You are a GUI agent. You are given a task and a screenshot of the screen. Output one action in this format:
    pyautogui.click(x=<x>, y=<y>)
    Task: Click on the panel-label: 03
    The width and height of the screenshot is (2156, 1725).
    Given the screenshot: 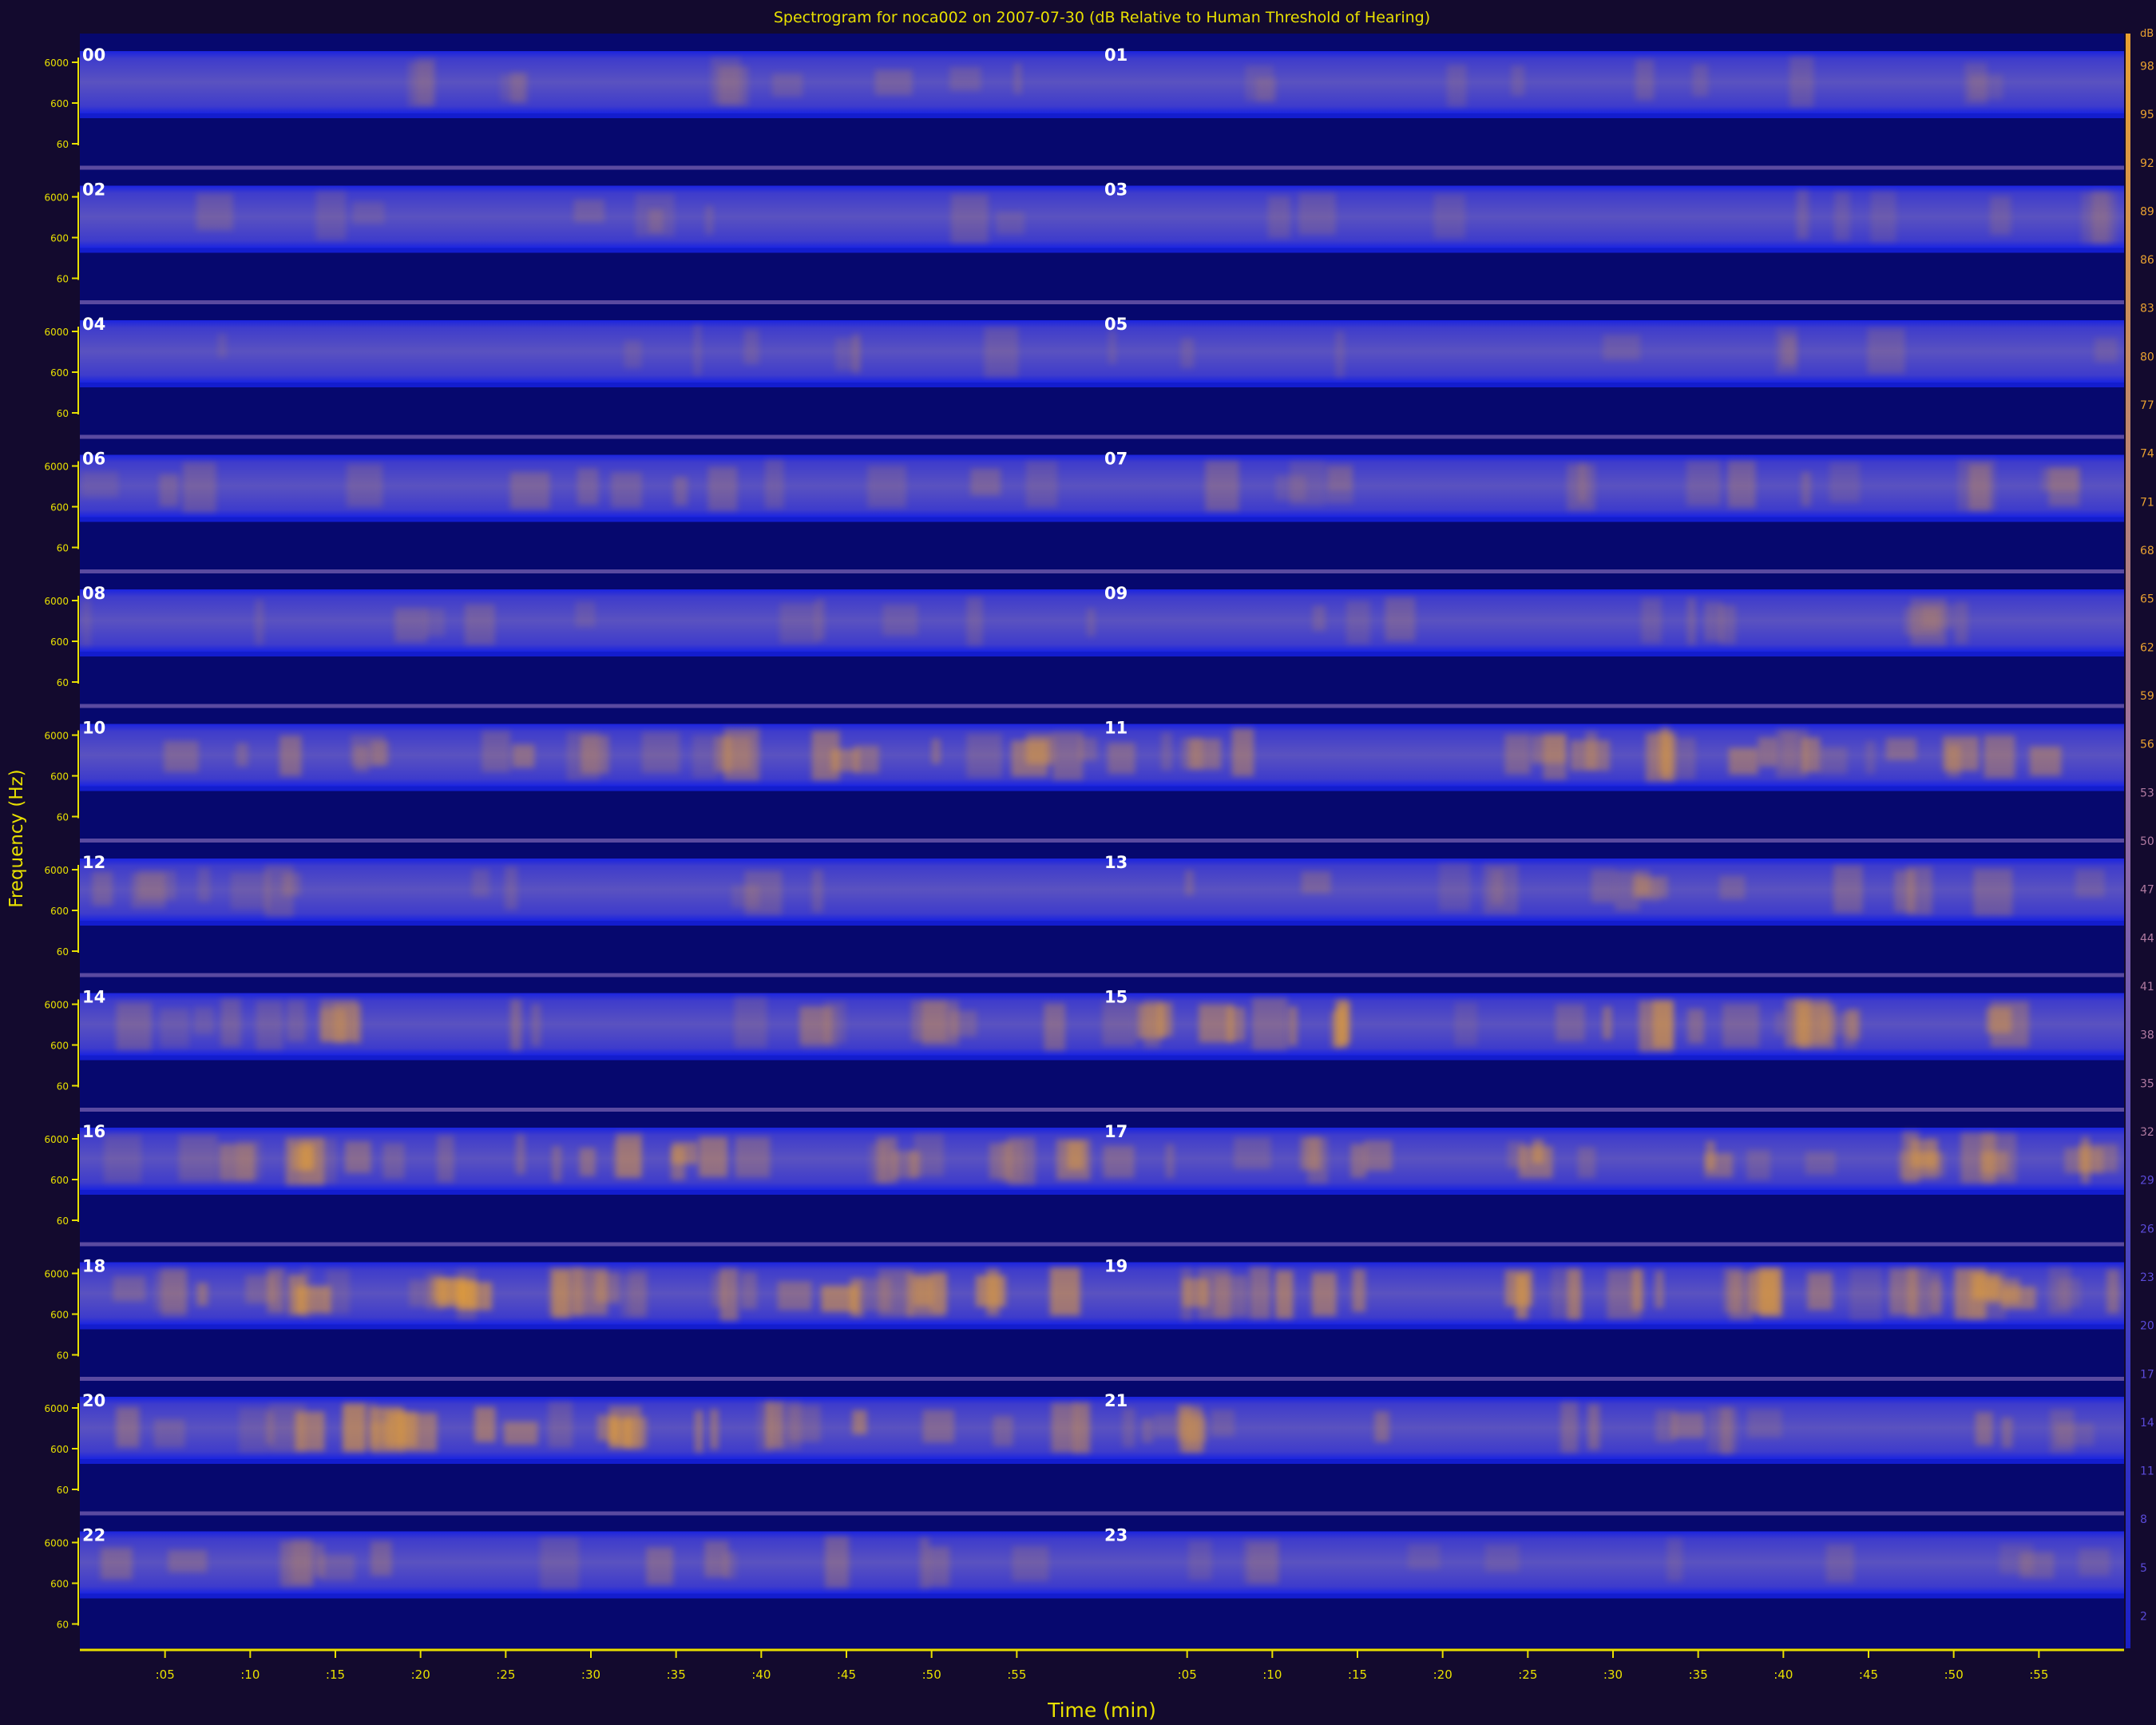 What is the action you would take?
    pyautogui.click(x=1116, y=190)
    